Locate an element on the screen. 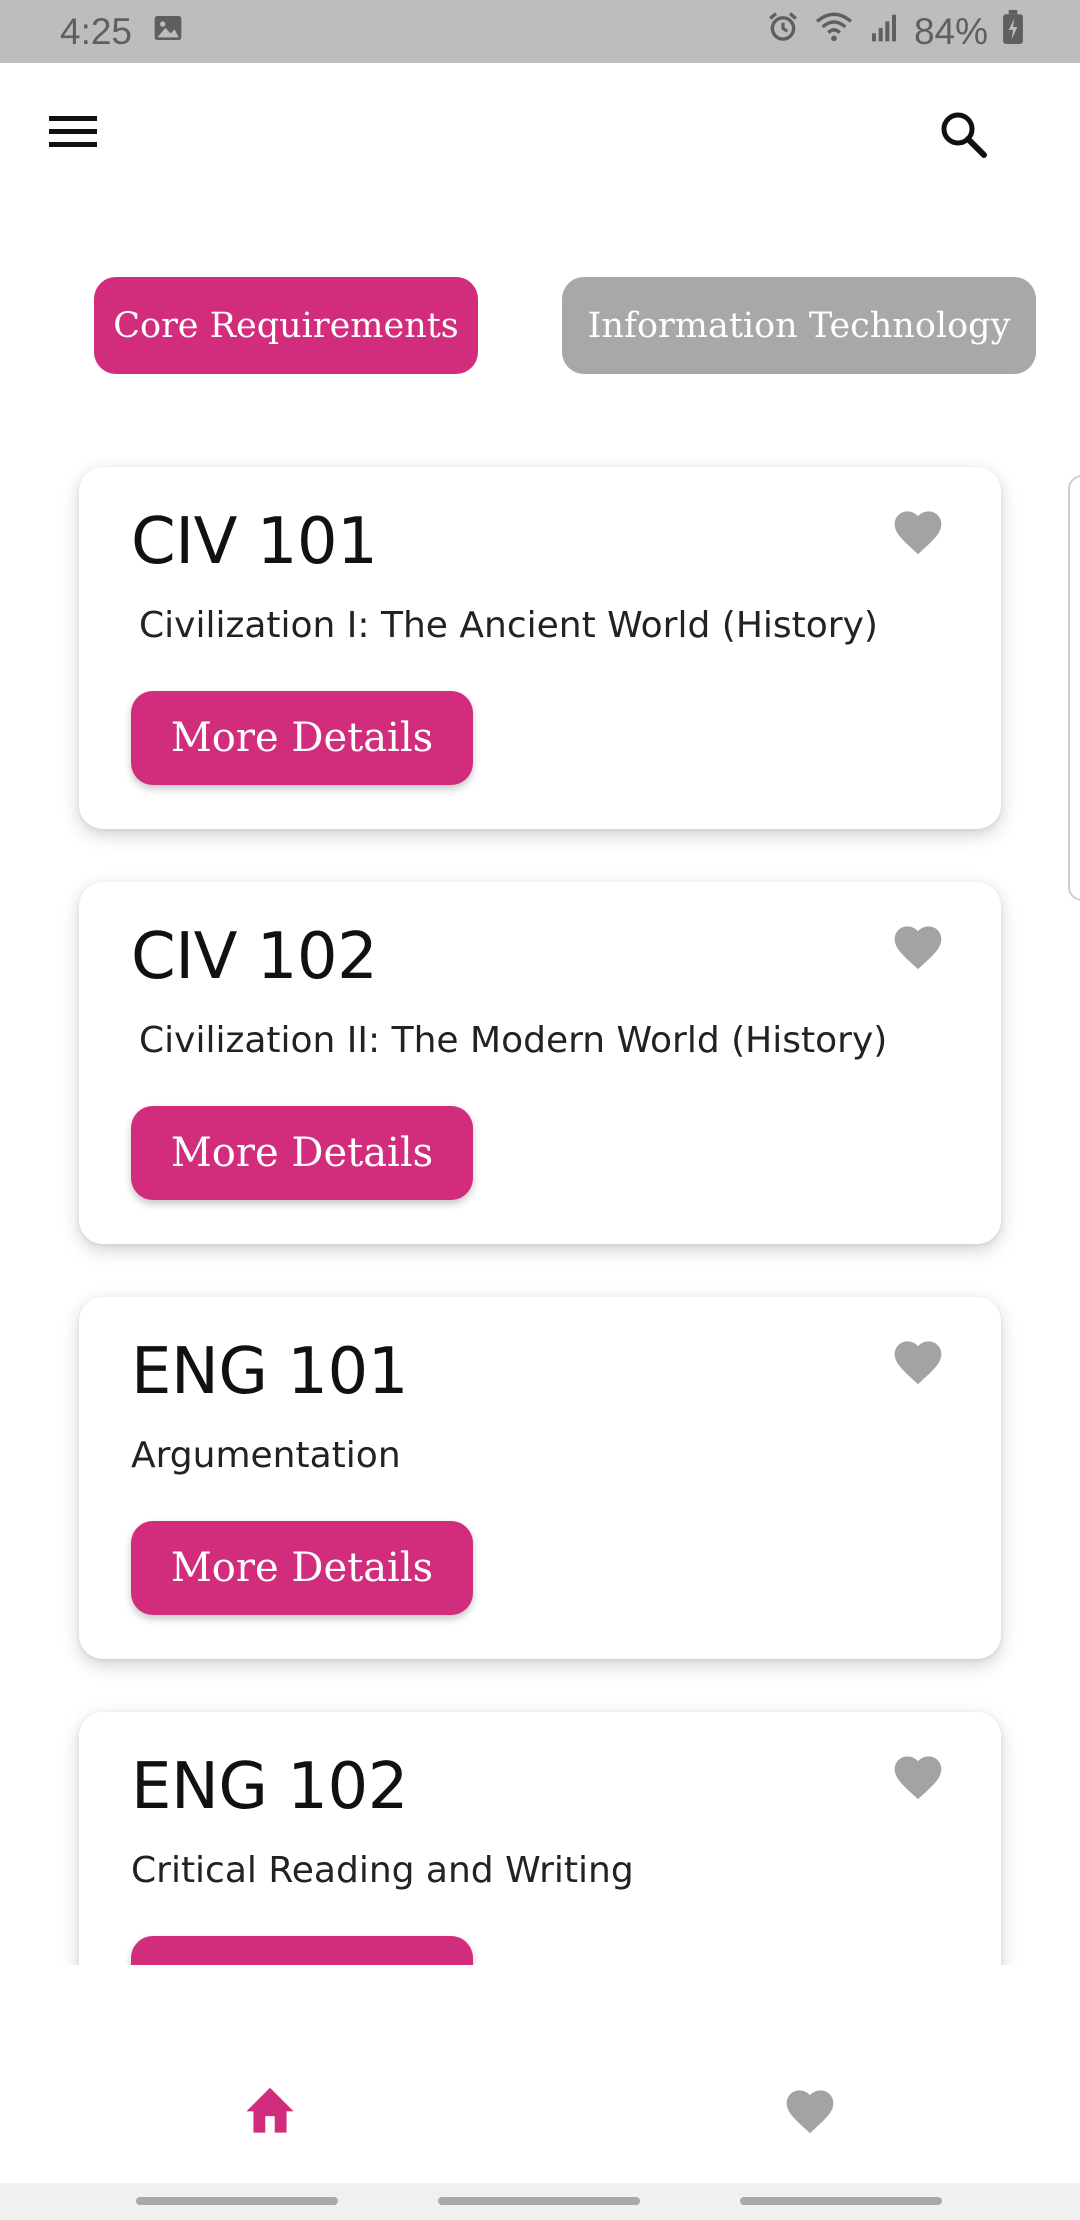 The width and height of the screenshot is (1080, 2220). nav-home-button is located at coordinates (270, 2111).